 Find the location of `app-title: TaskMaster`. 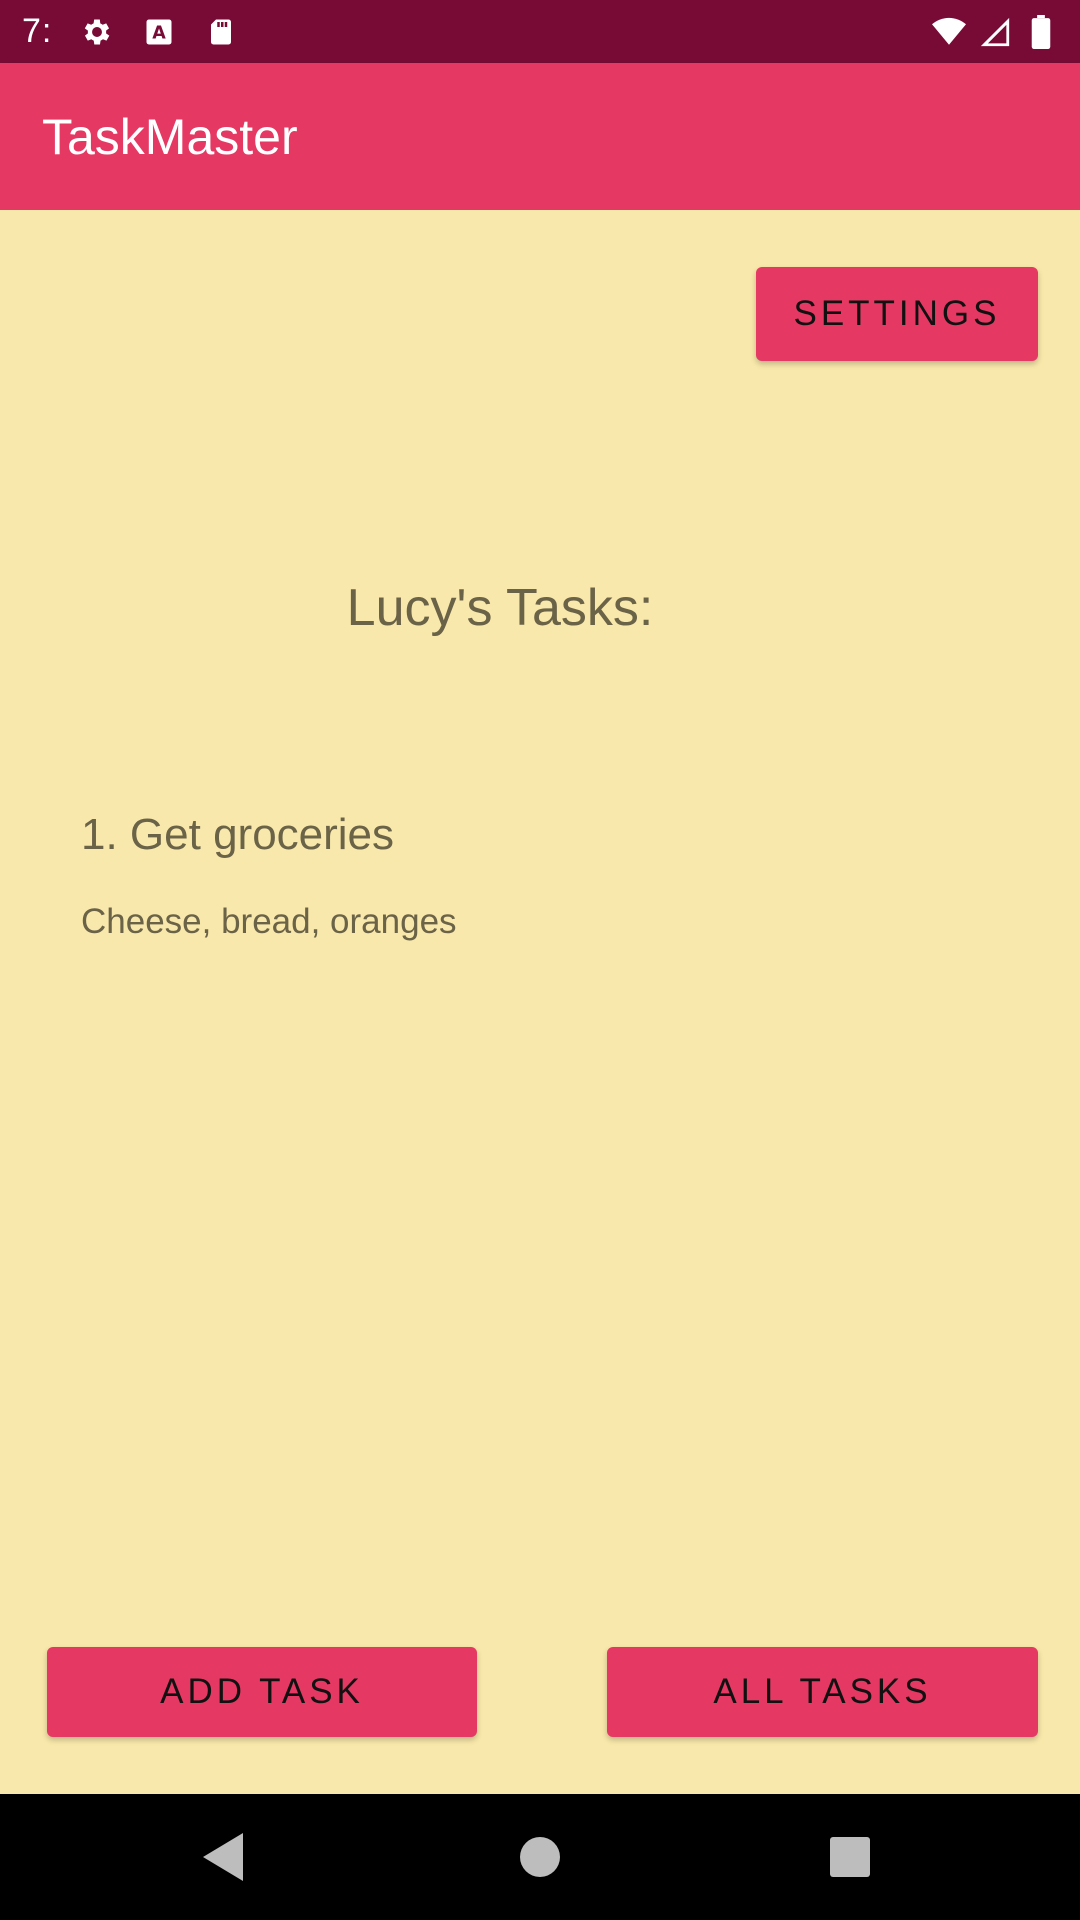

app-title: TaskMaster is located at coordinates (170, 136).